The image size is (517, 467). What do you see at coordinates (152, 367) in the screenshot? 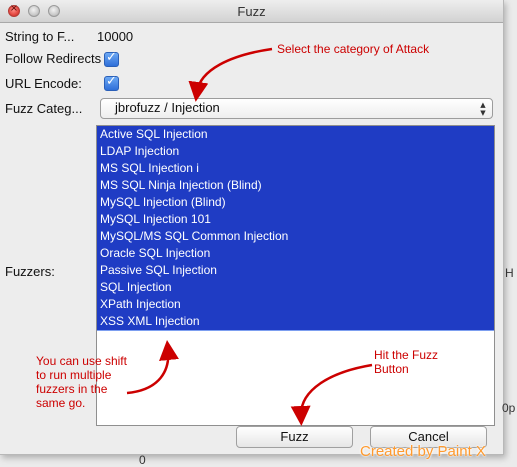
I see `shift-arrow` at bounding box center [152, 367].